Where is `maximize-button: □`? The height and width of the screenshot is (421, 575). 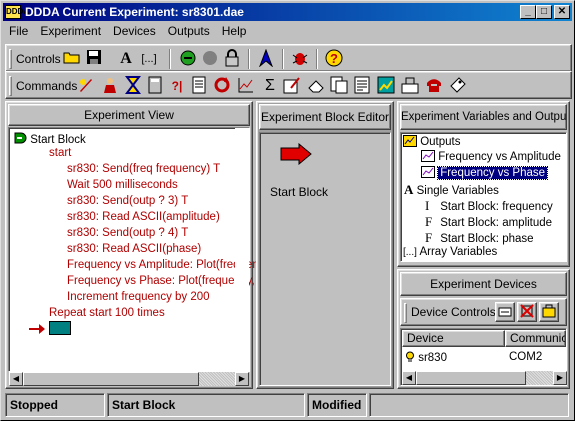 maximize-button: □ is located at coordinates (544, 12).